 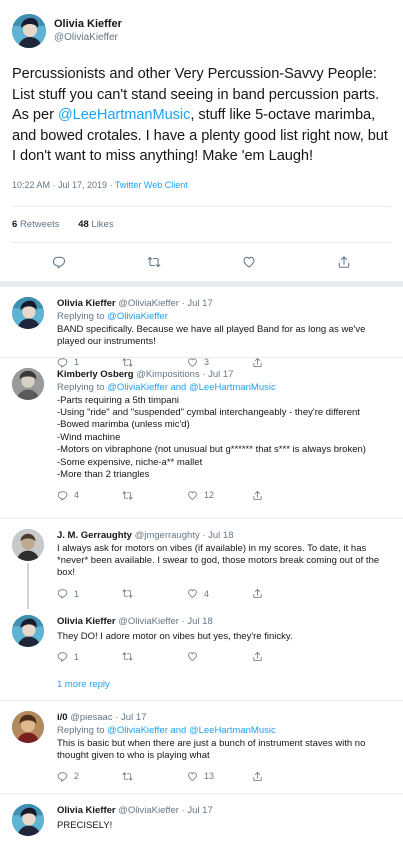 I want to click on reply-header: Olivia Kieffer @OliviaKieffer · Jul 17, so click(x=224, y=303).